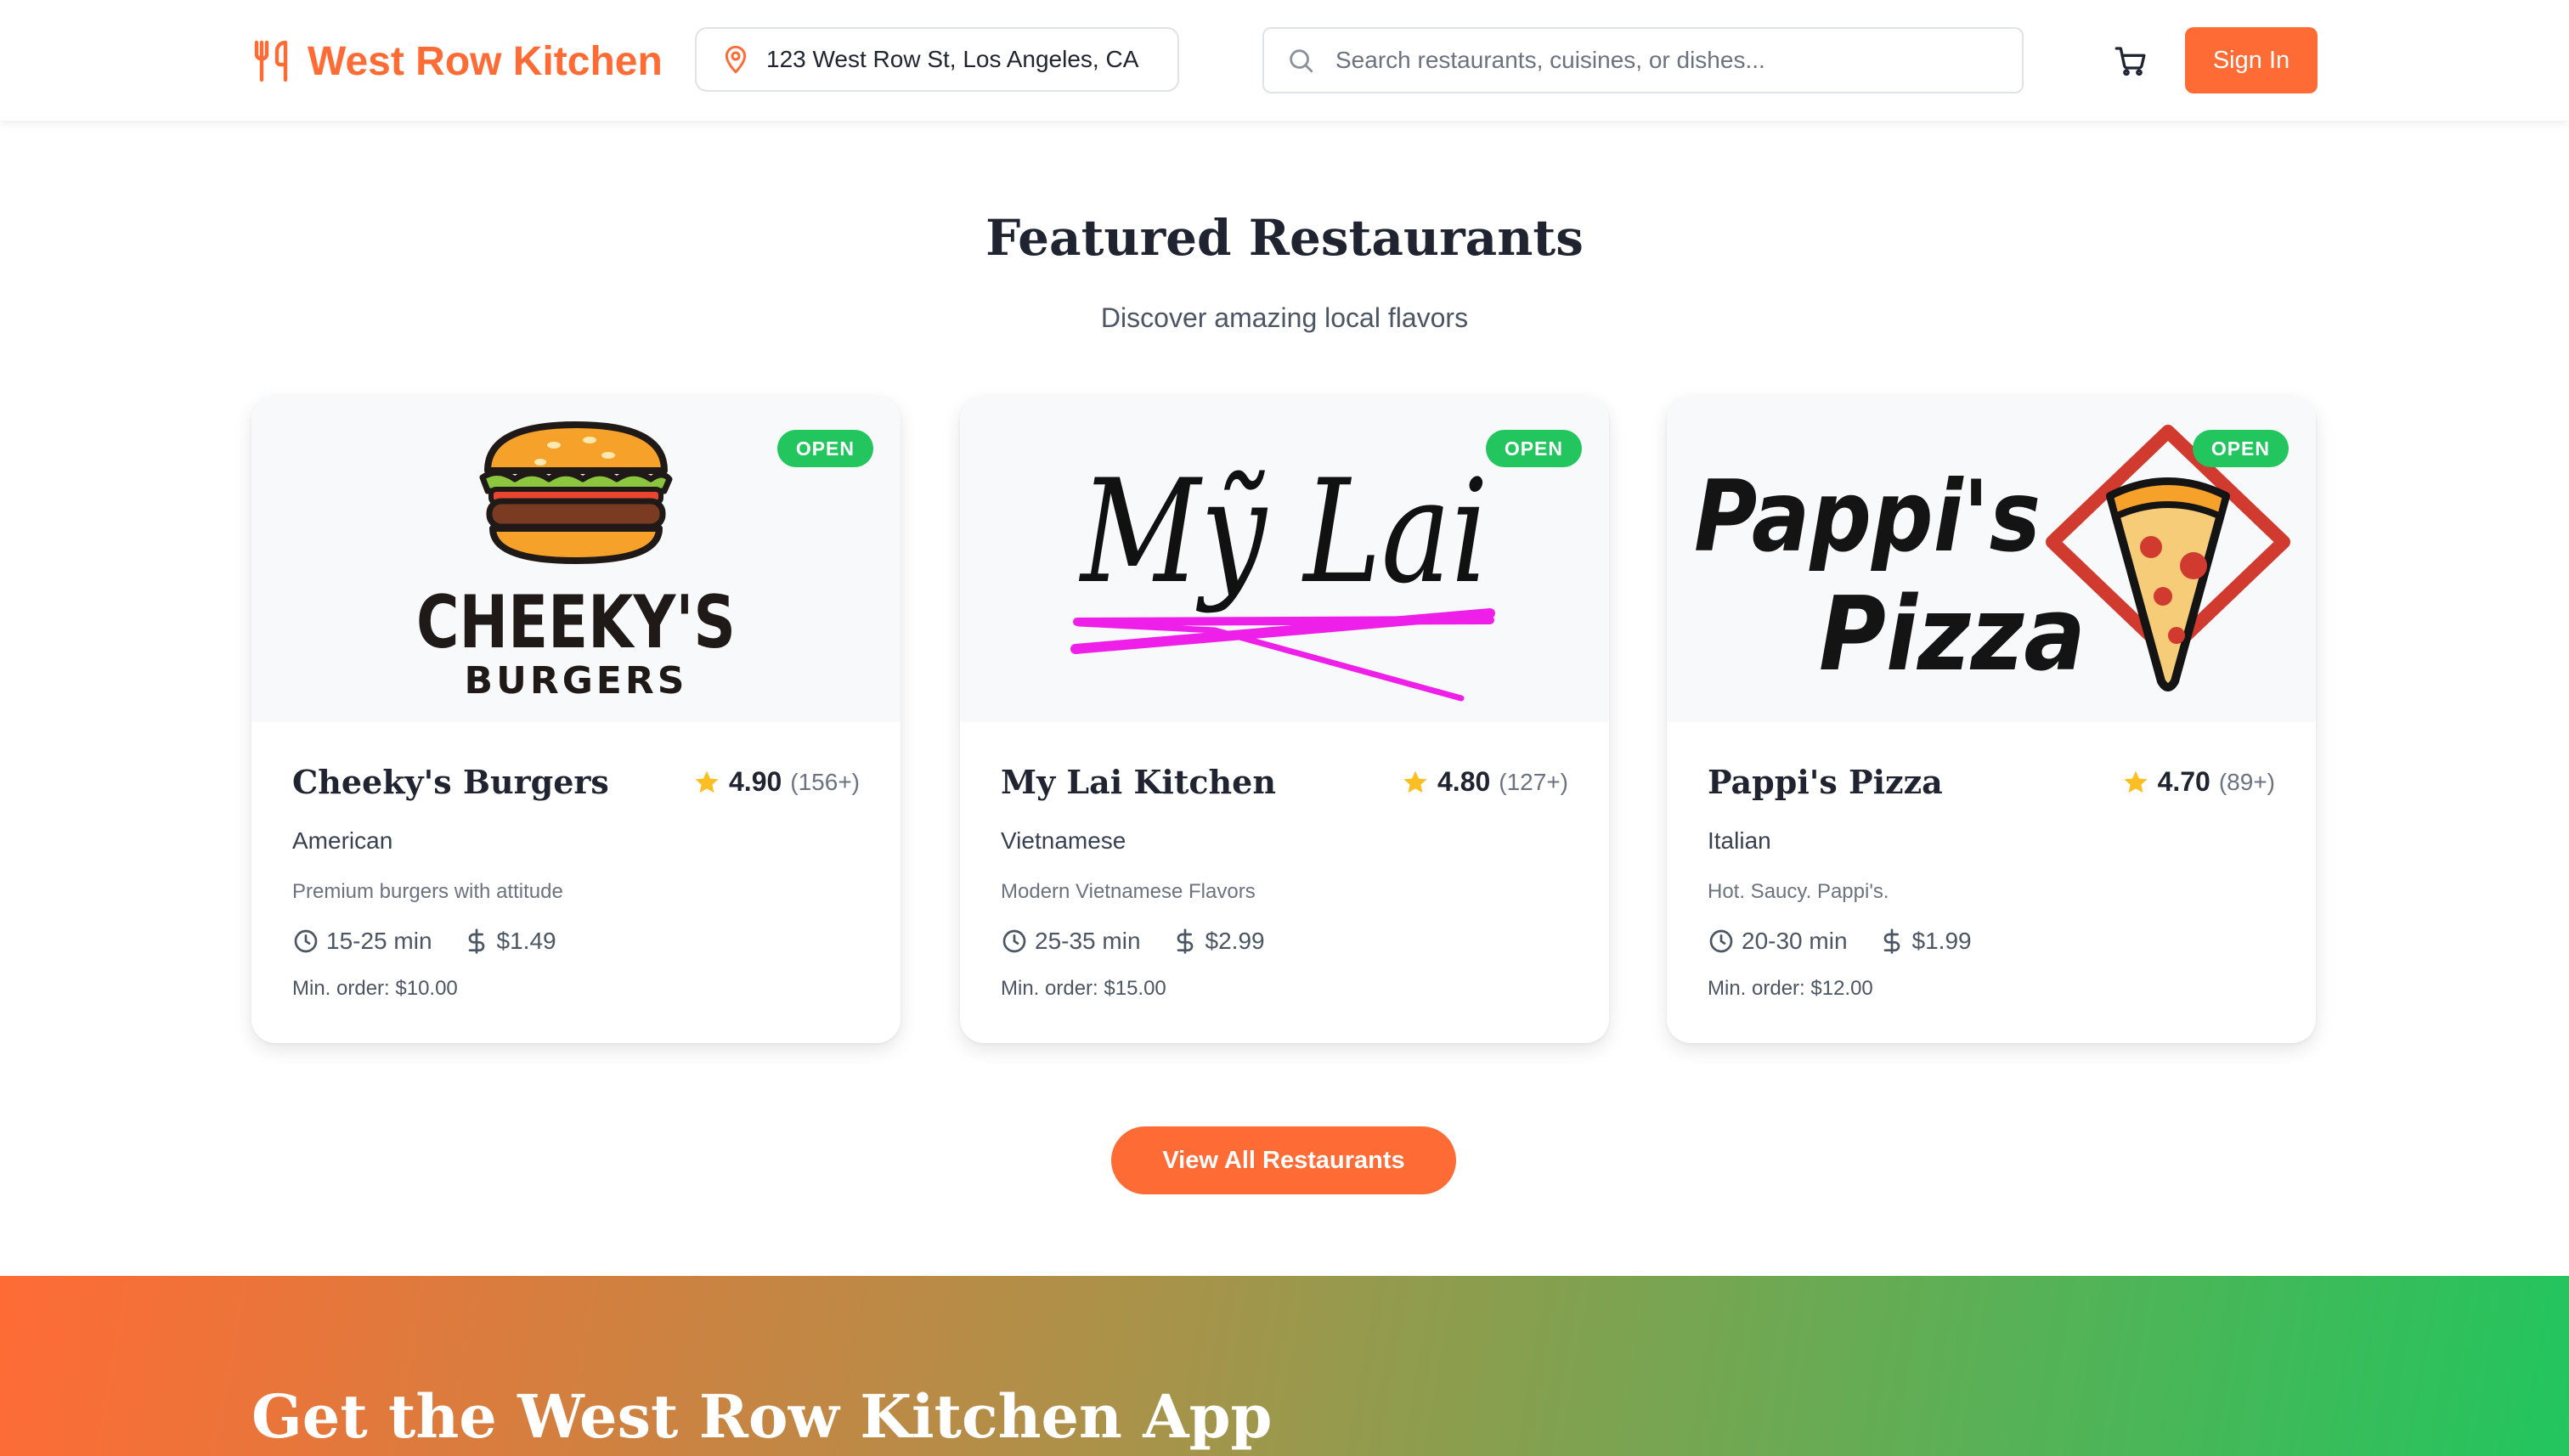 The width and height of the screenshot is (2569, 1456). What do you see at coordinates (1534, 782) in the screenshot?
I see `review-count: (127+)` at bounding box center [1534, 782].